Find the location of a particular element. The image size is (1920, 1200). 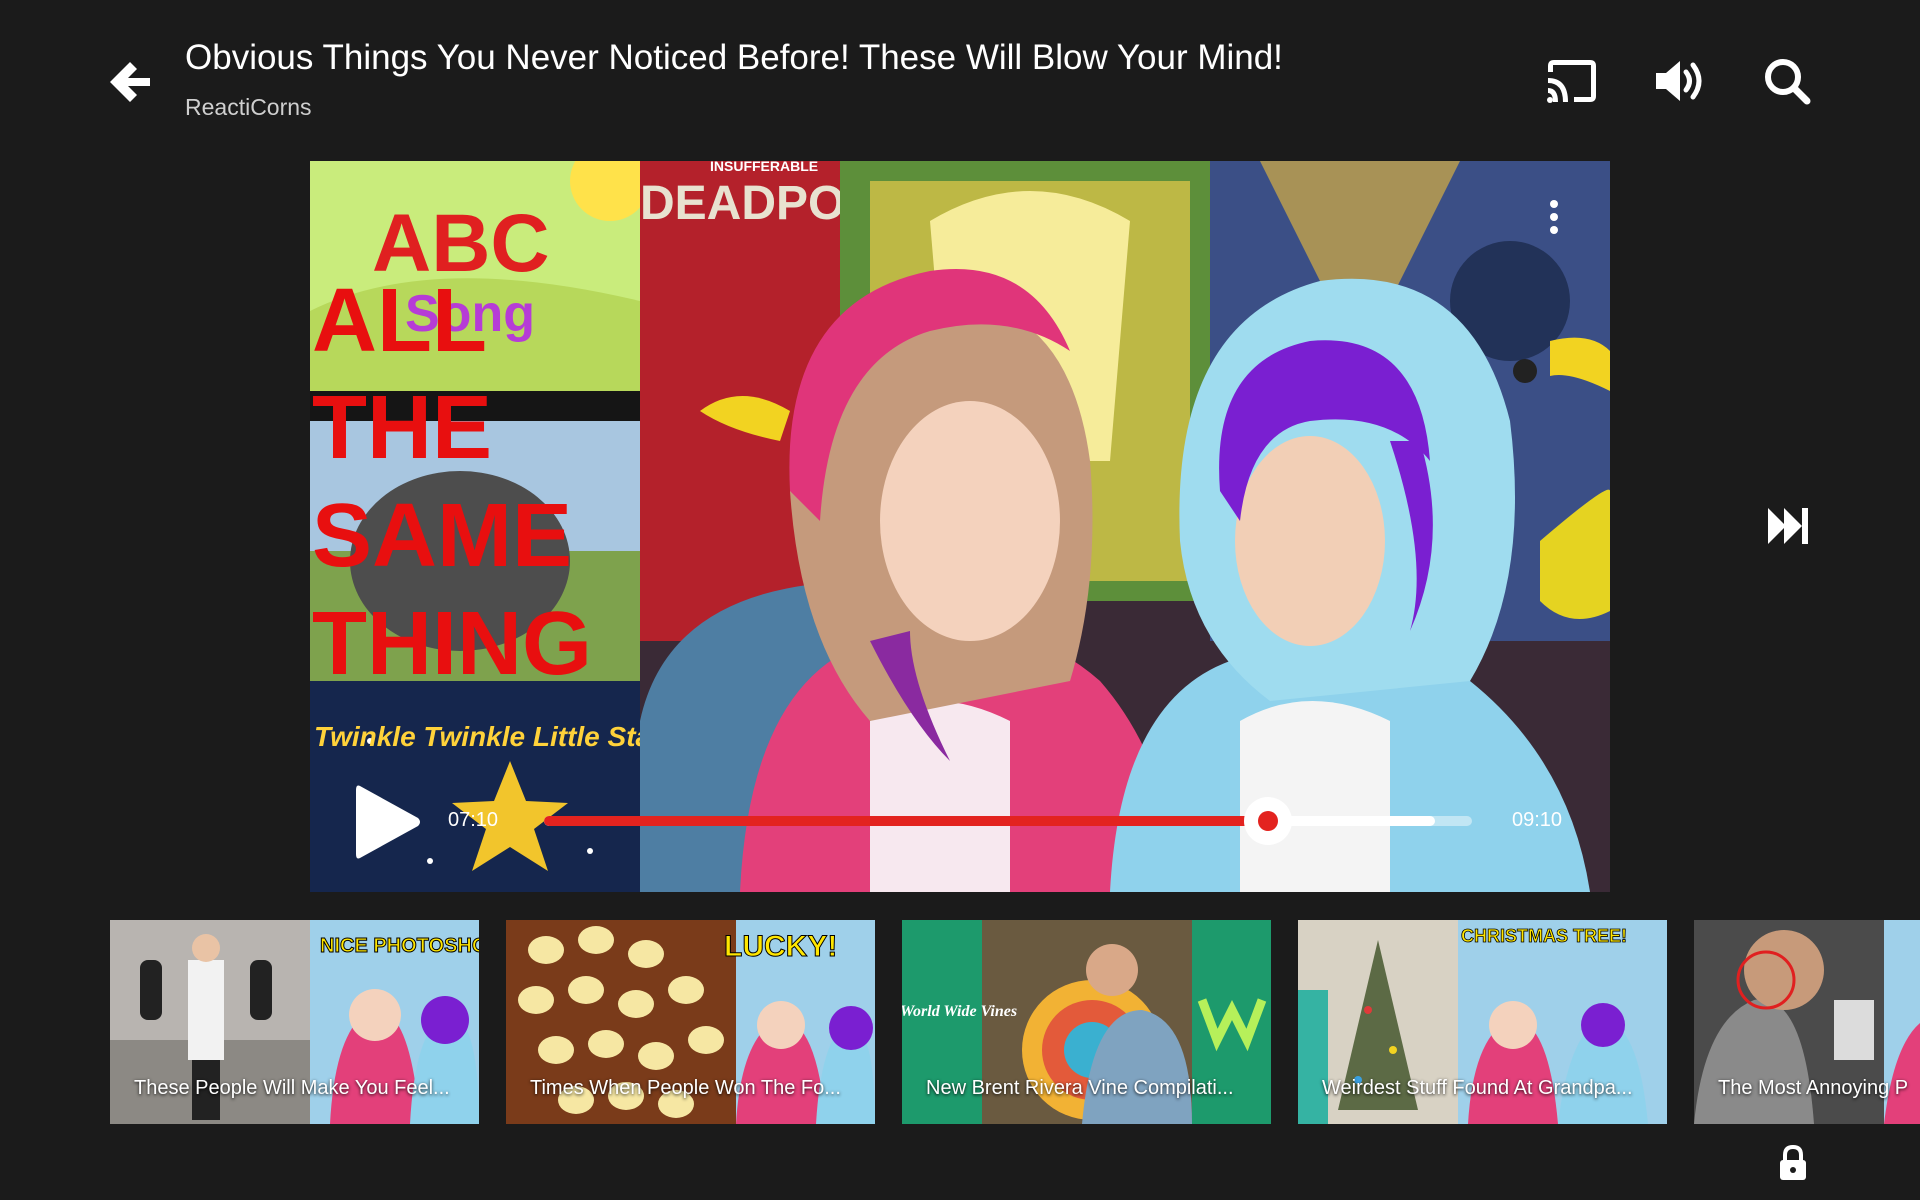

play-icon is located at coordinates (388, 822).